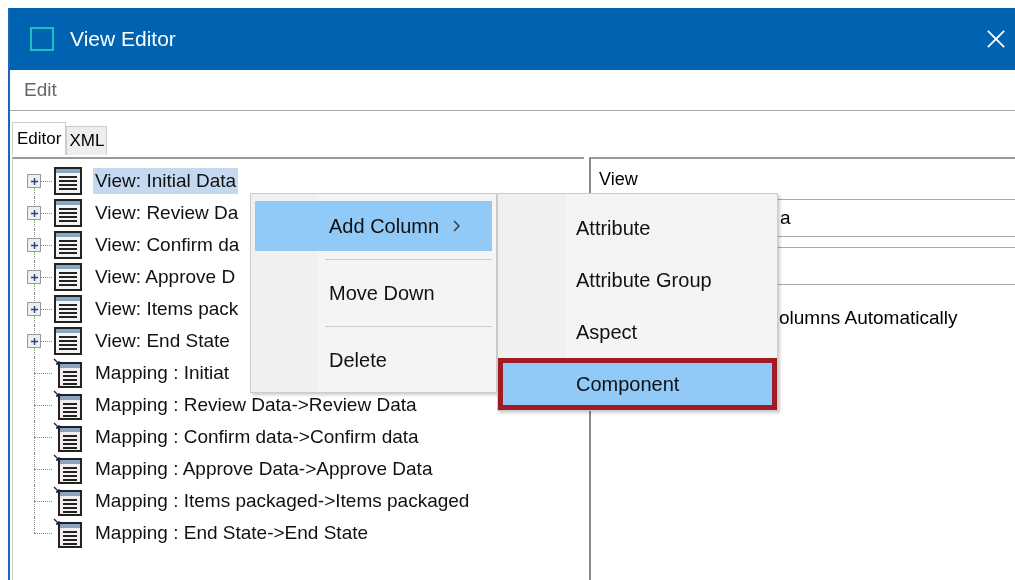 This screenshot has height=580, width=1015. Describe the element at coordinates (457, 226) in the screenshot. I see `chevron-right-icon` at that location.